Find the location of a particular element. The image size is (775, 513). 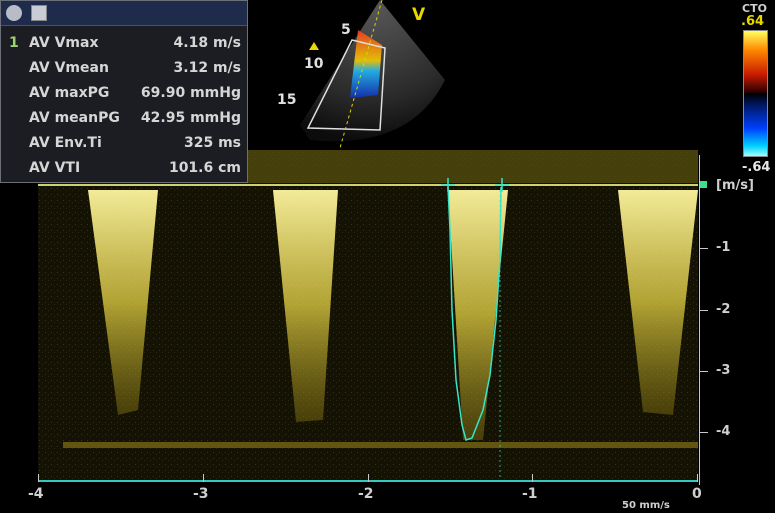

measurement-label: AV VTI is located at coordinates (55, 168).